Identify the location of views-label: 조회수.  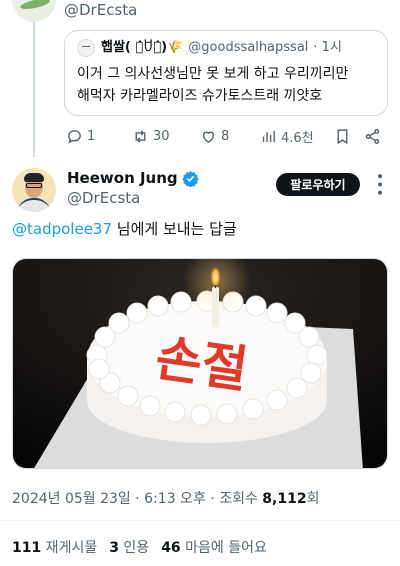
(241, 499).